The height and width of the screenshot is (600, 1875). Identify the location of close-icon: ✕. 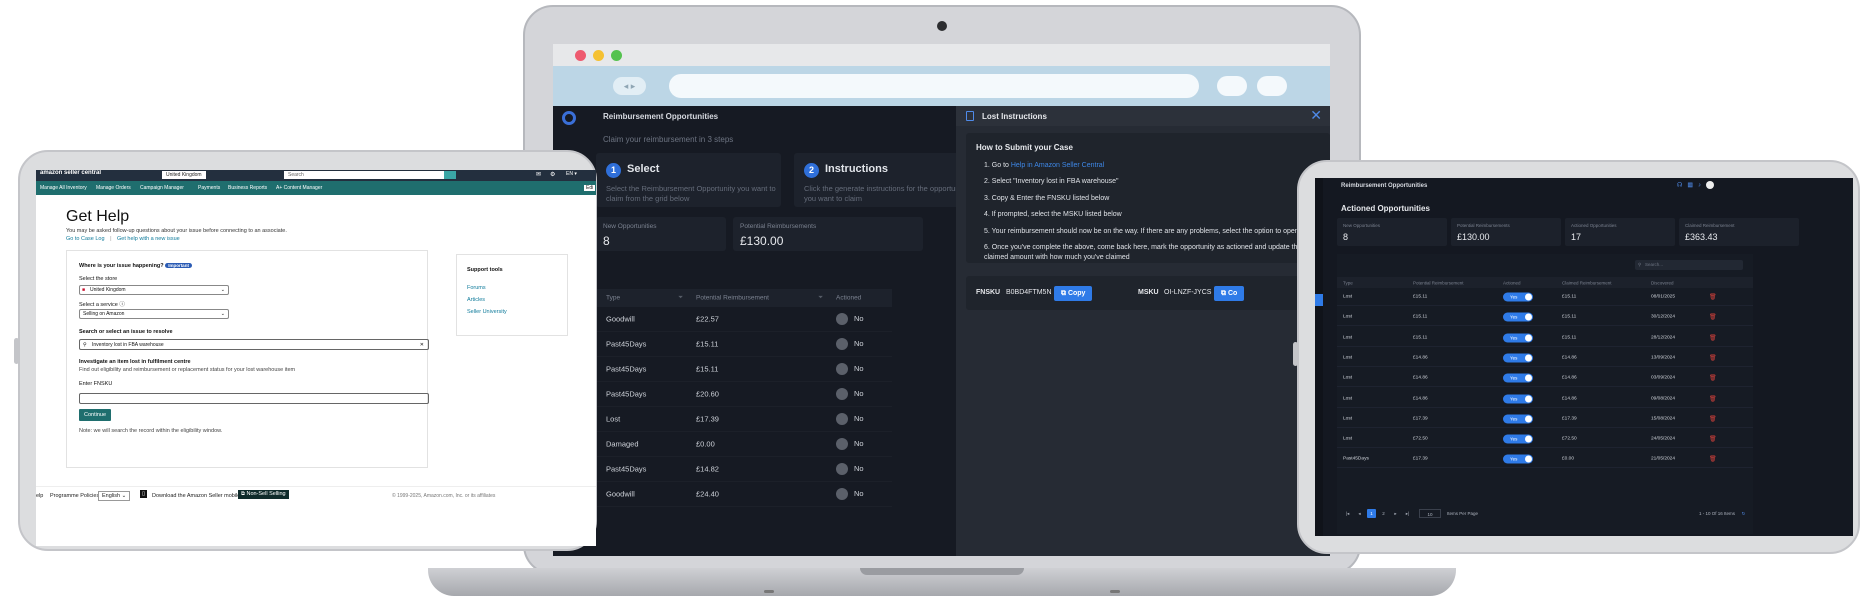
(1316, 115).